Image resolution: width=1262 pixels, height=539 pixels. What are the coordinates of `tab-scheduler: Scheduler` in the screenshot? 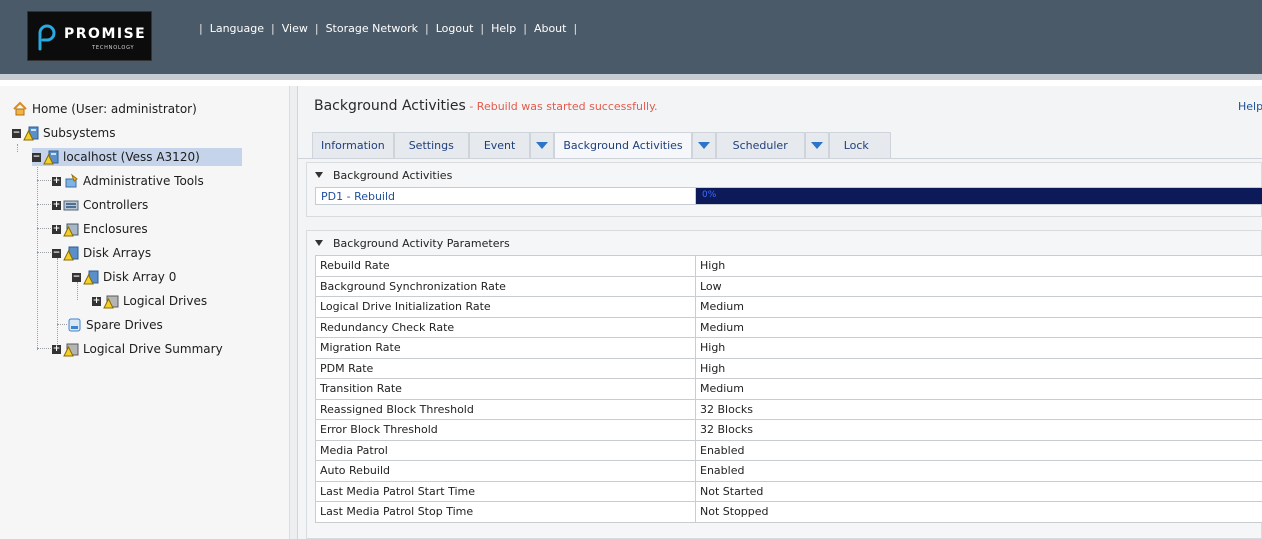 It's located at (760, 145).